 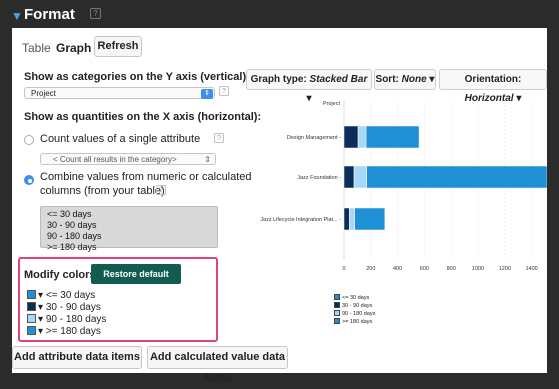 I want to click on legend-label: <= 30 days, so click(x=356, y=298).